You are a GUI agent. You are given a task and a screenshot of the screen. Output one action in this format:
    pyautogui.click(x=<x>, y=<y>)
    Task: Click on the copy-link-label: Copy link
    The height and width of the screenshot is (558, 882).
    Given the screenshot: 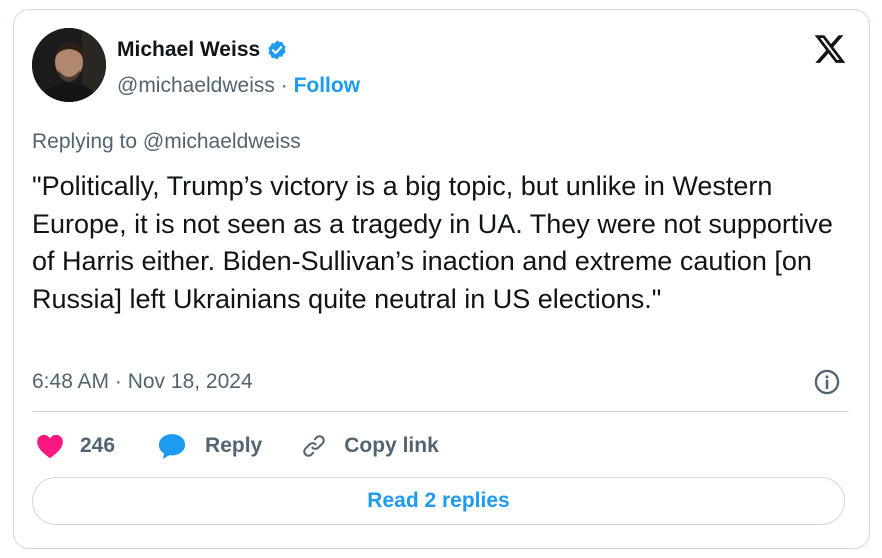 What is the action you would take?
    pyautogui.click(x=391, y=445)
    